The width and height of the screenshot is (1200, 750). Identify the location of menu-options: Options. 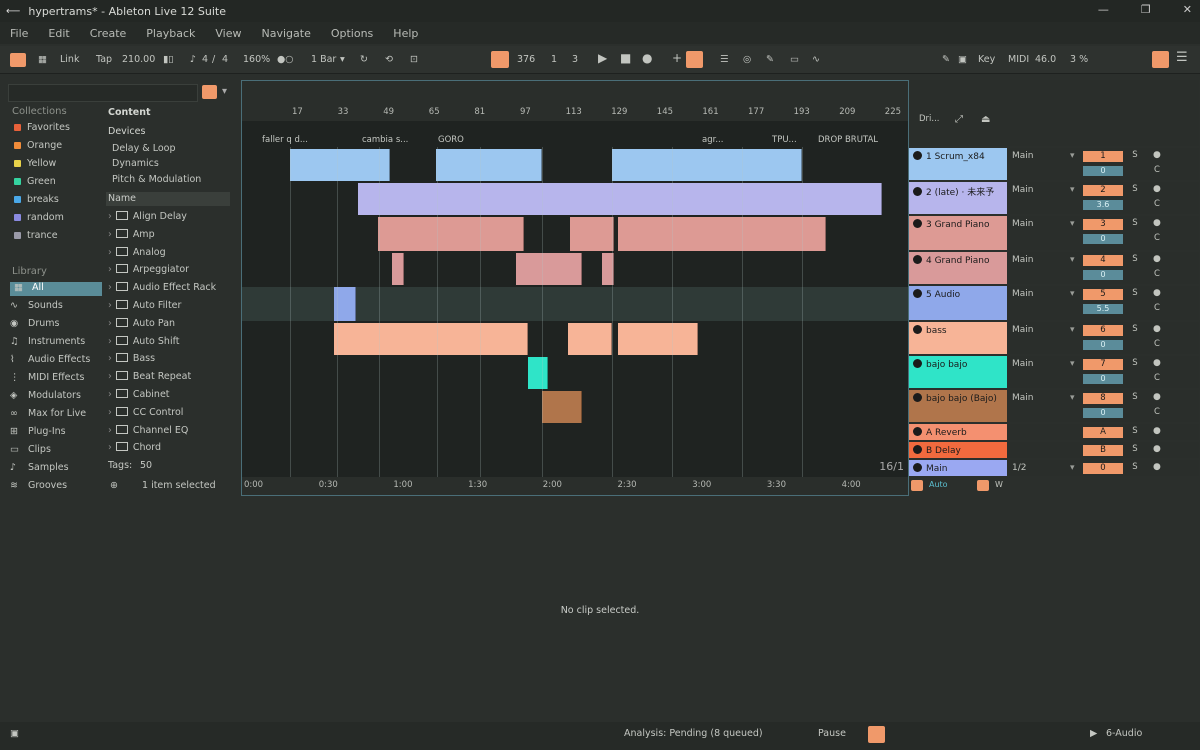
(352, 33).